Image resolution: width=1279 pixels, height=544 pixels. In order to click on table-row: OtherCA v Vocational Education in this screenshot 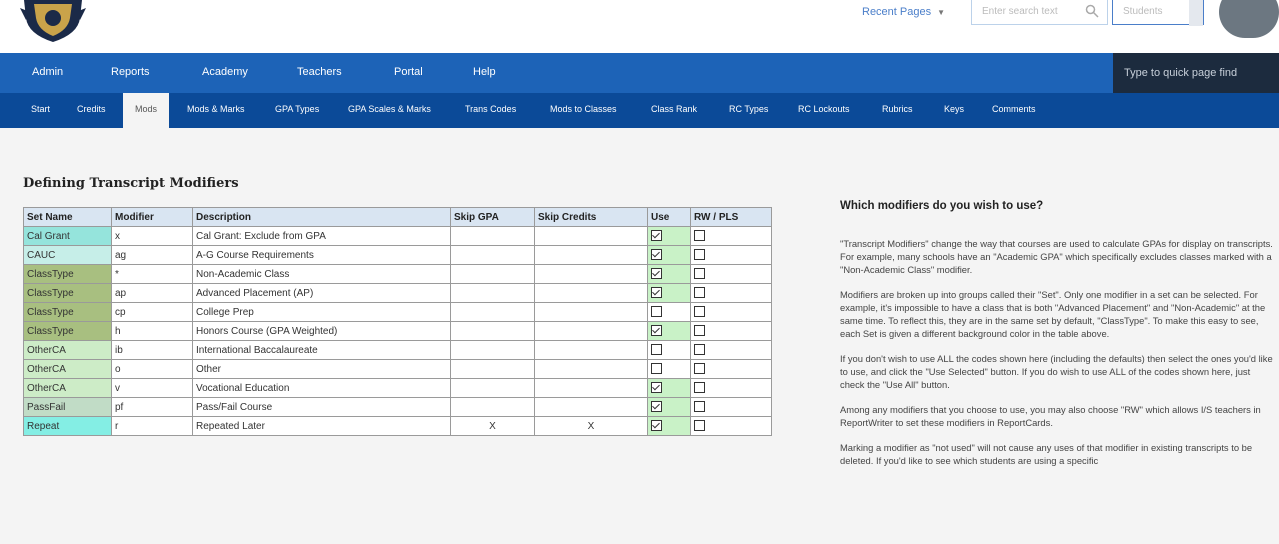, I will do `click(397, 388)`.